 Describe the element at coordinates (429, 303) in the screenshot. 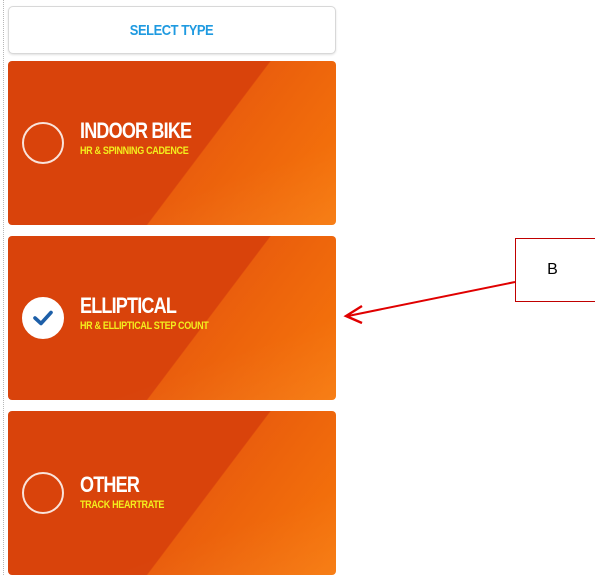

I see `annotation-arrow-icon` at that location.